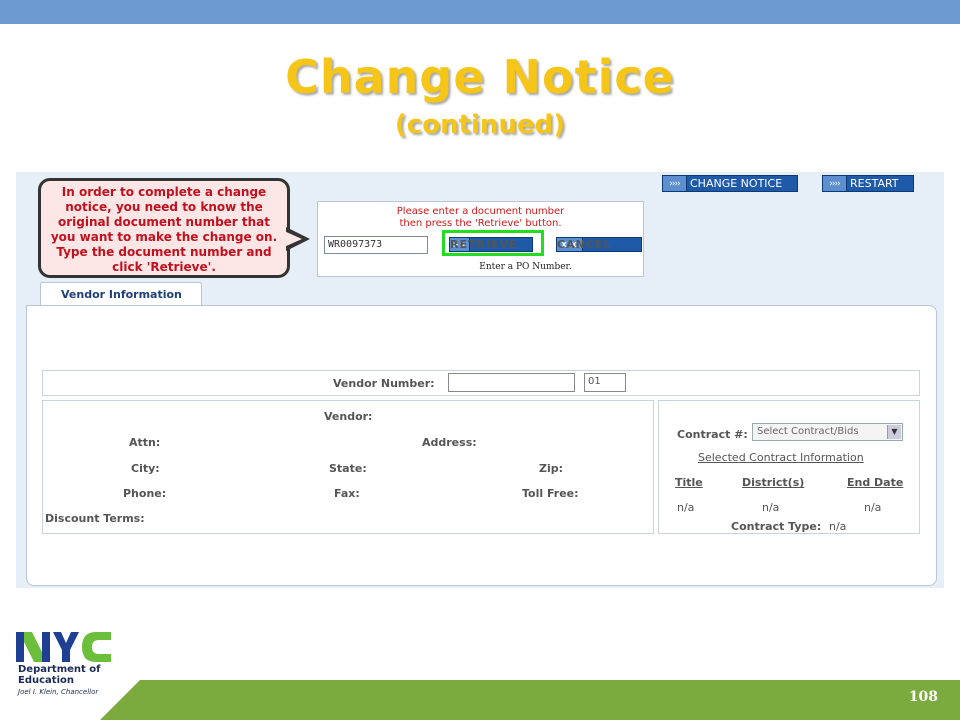 This screenshot has width=960, height=720. What do you see at coordinates (480, 77) in the screenshot?
I see `slide-title: Change Notice` at bounding box center [480, 77].